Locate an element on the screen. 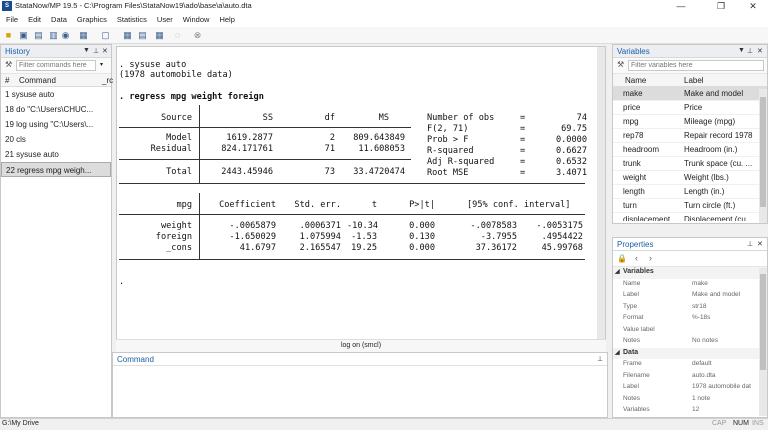  property-row: Name make is located at coordinates (690, 285).